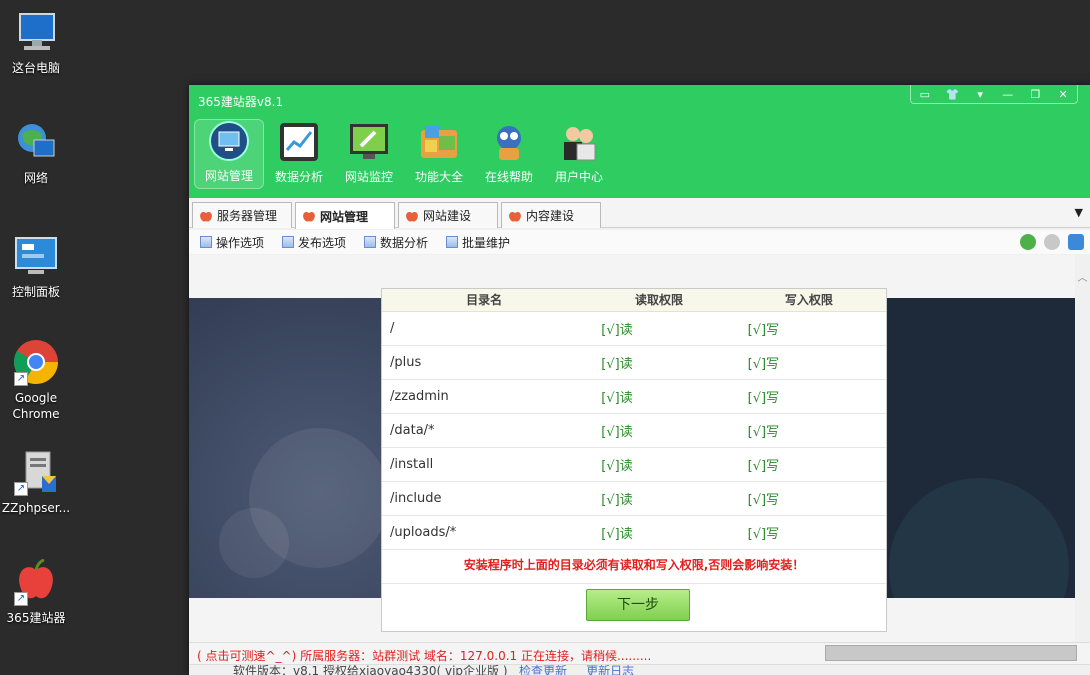 This screenshot has height=675, width=1090. I want to click on wrench-icon, so click(369, 142).